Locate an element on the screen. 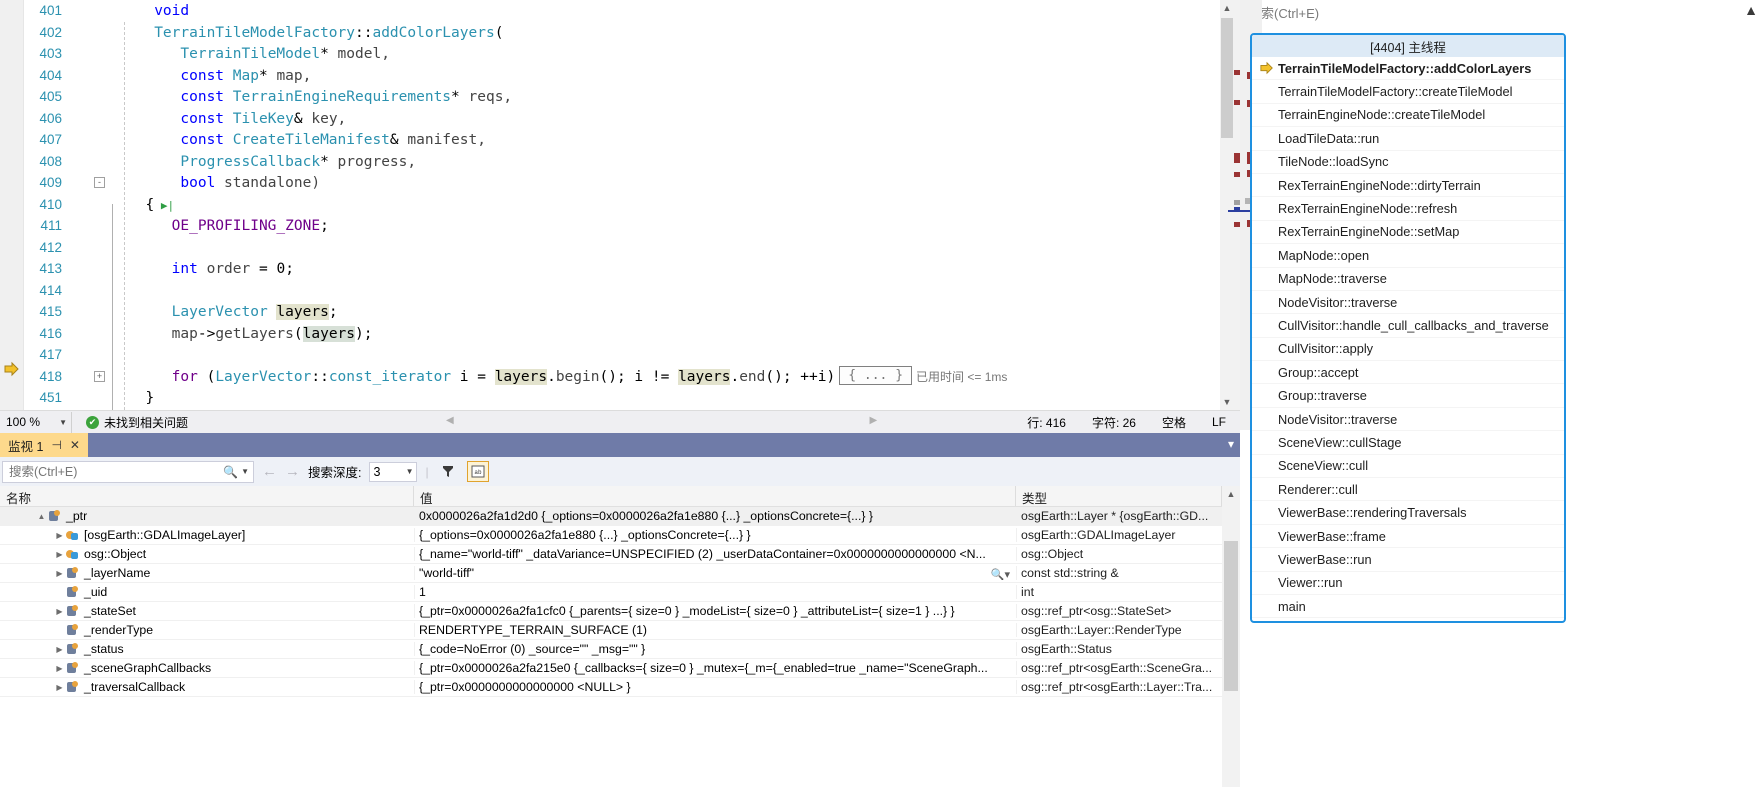 This screenshot has height=787, width=1764. call-stack-frame: Renderer::cull is located at coordinates (1408, 490).